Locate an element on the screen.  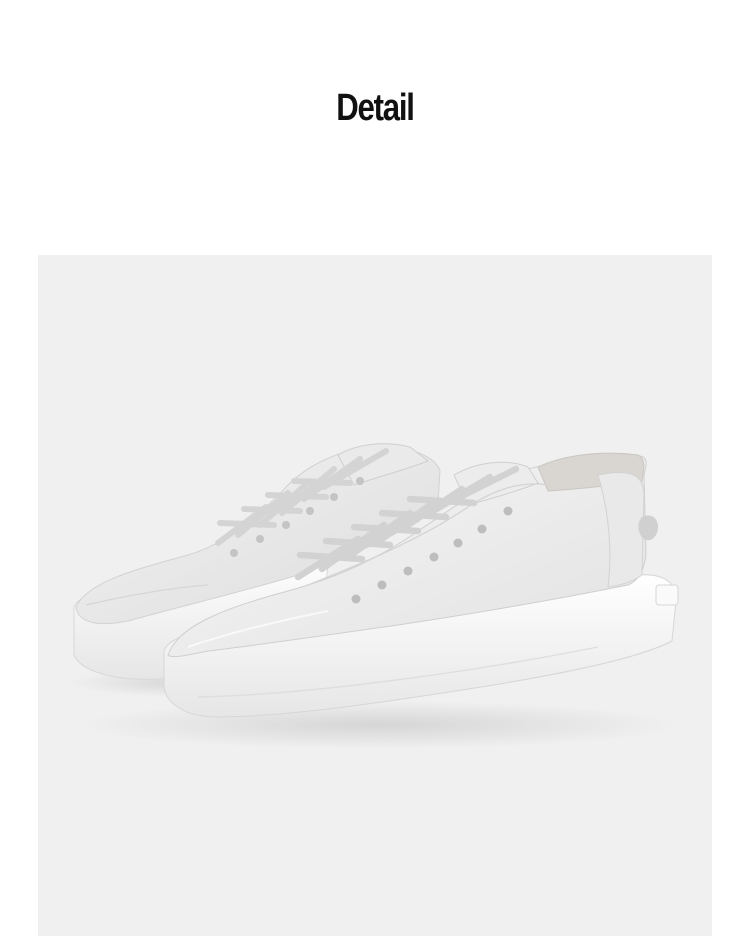
floor-shadow is located at coordinates (378, 725).